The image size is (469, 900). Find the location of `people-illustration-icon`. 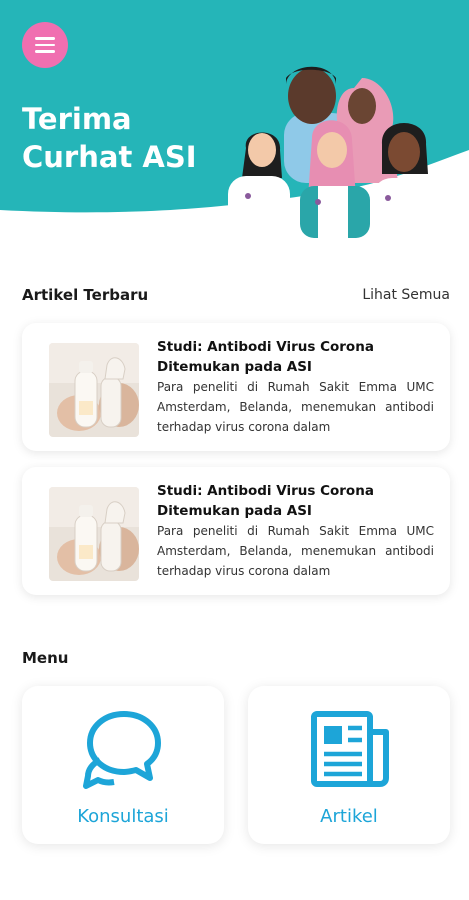

people-illustration-icon is located at coordinates (340, 152).